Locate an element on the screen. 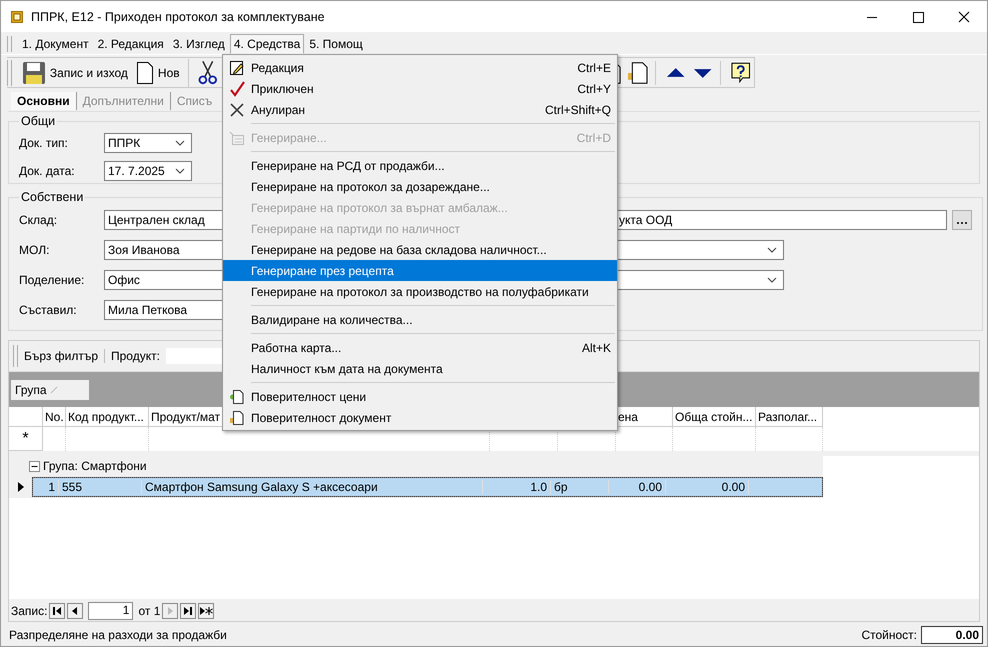 The width and height of the screenshot is (988, 647). status-text: Разпределяне на разходи за продажби is located at coordinates (118, 635).